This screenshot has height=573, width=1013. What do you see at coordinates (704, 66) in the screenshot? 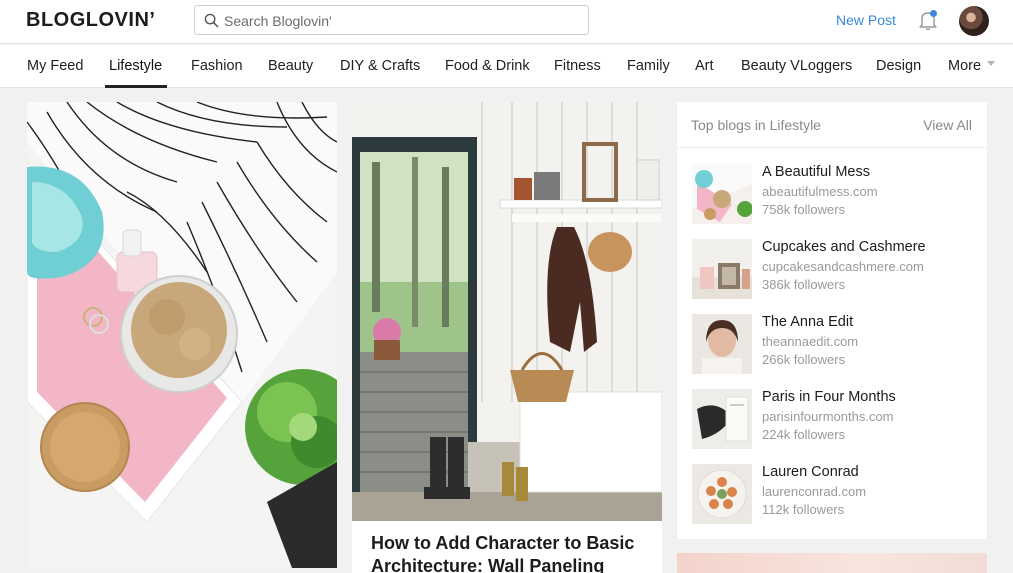
I see `nav-item-art: Art` at bounding box center [704, 66].